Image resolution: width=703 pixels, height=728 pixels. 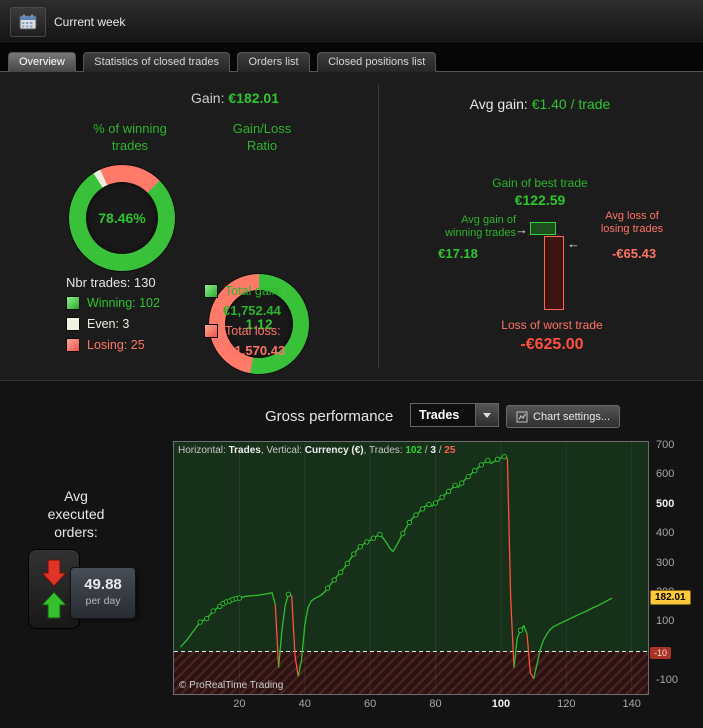 What do you see at coordinates (239, 704) in the screenshot?
I see `x-axis-tick: 20` at bounding box center [239, 704].